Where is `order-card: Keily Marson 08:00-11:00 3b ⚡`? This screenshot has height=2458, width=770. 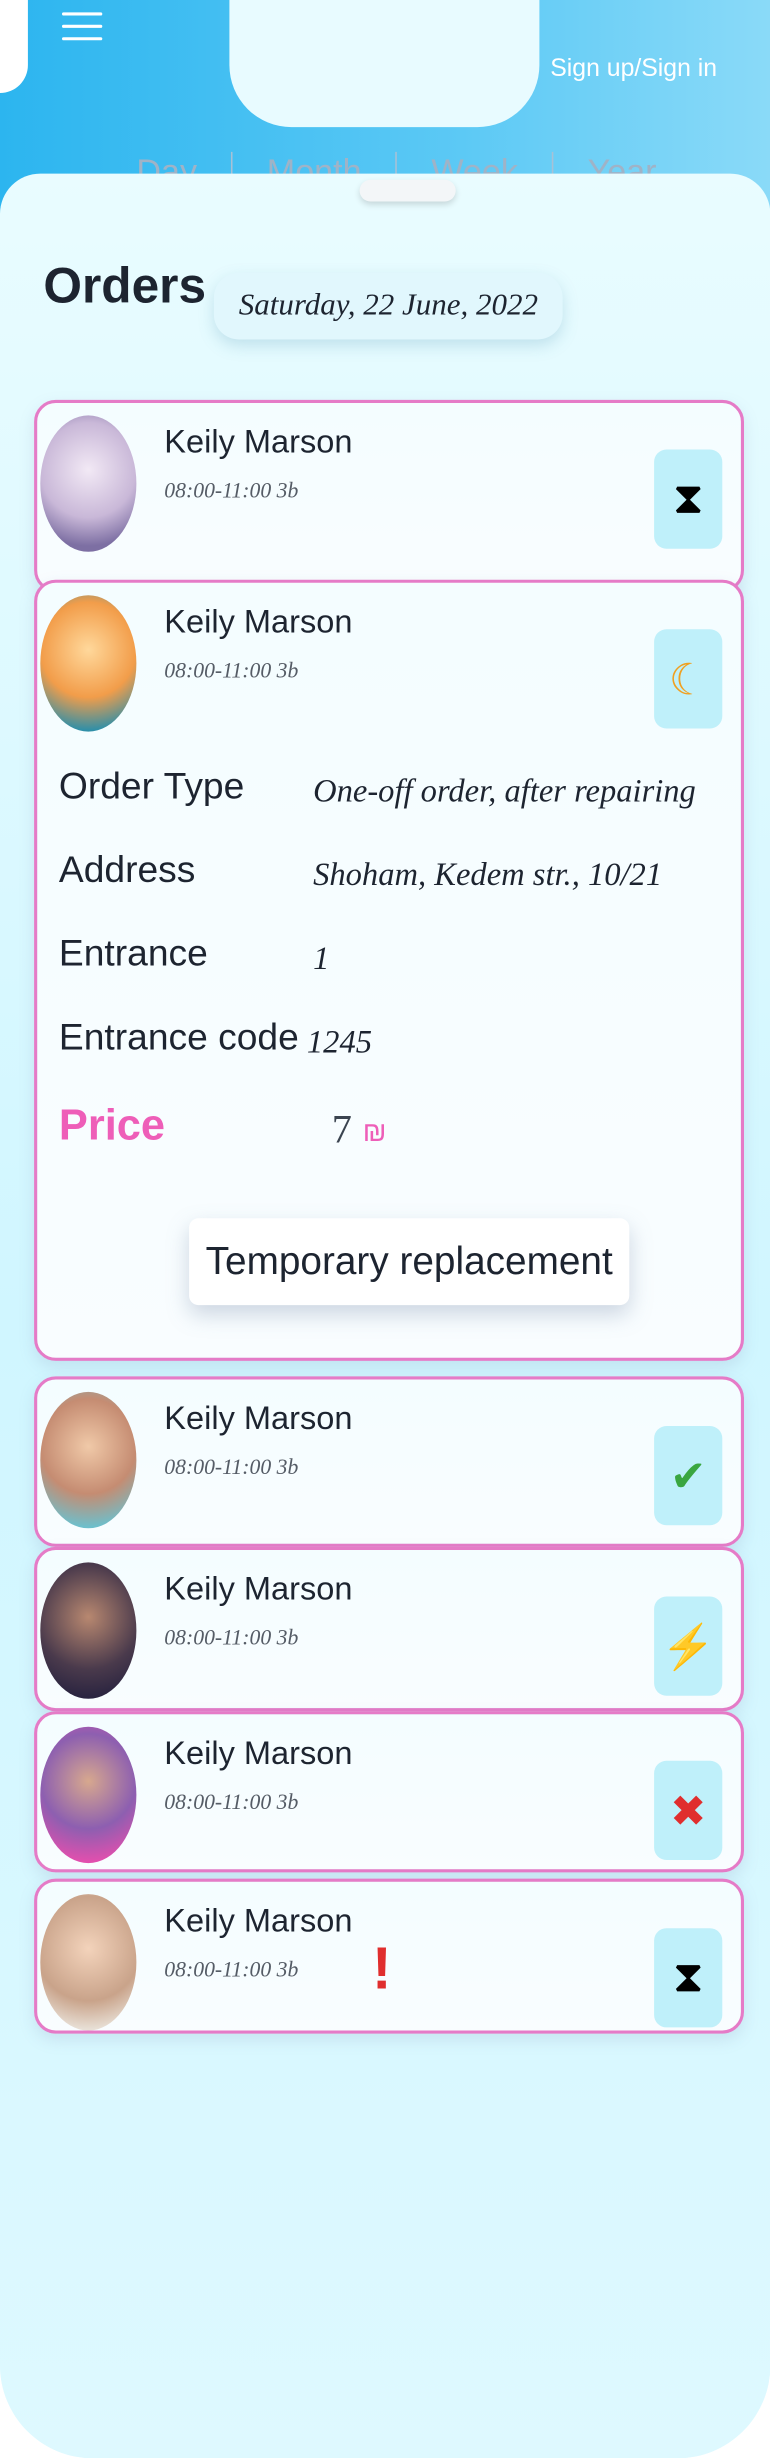 order-card: Keily Marson 08:00-11:00 3b ⚡ is located at coordinates (389, 1629).